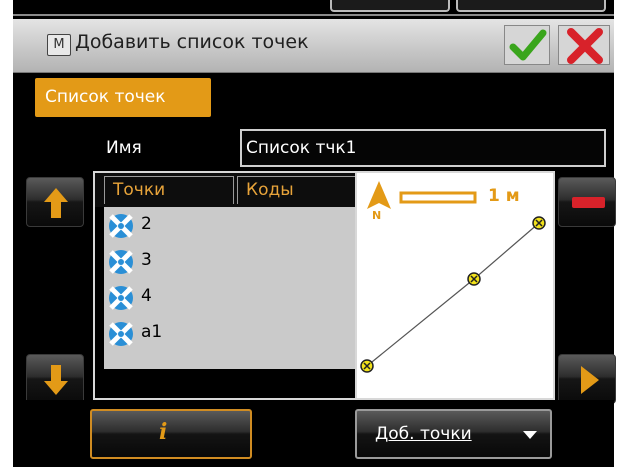 The height and width of the screenshot is (467, 618). I want to click on add-points-dropdown: Доб. точки, so click(453, 434).